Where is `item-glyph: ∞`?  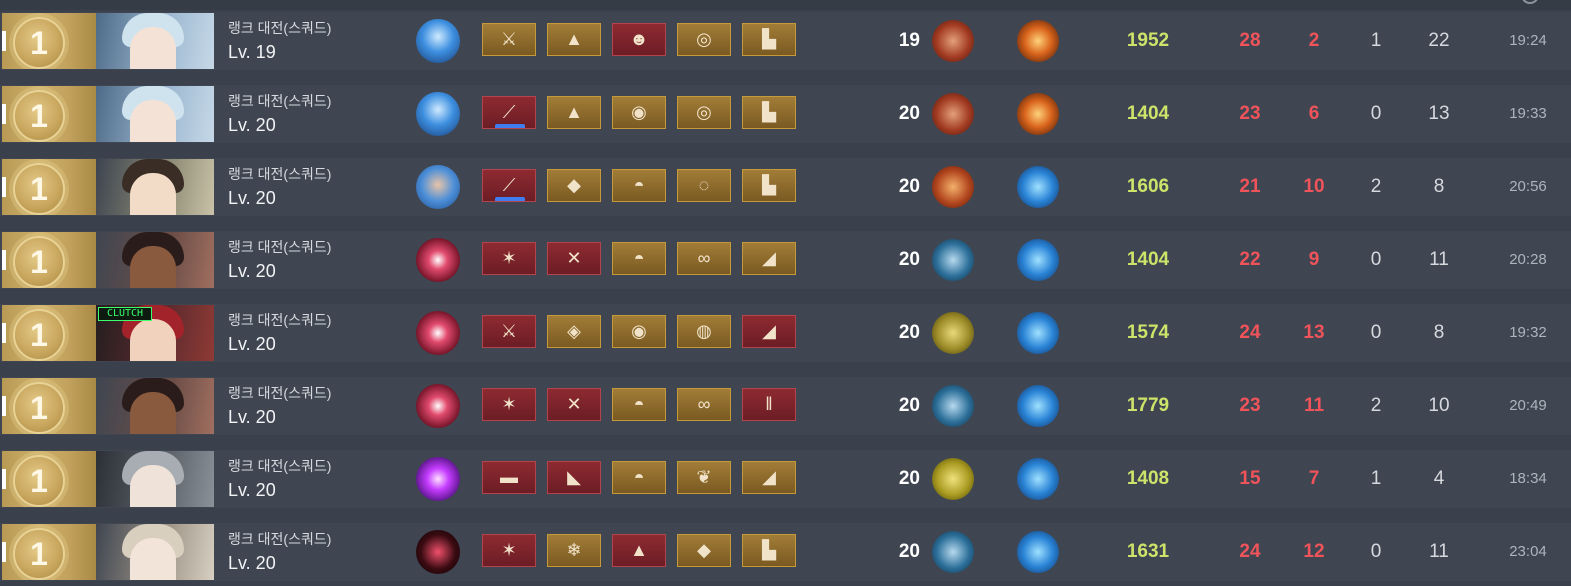
item-glyph: ∞ is located at coordinates (704, 404).